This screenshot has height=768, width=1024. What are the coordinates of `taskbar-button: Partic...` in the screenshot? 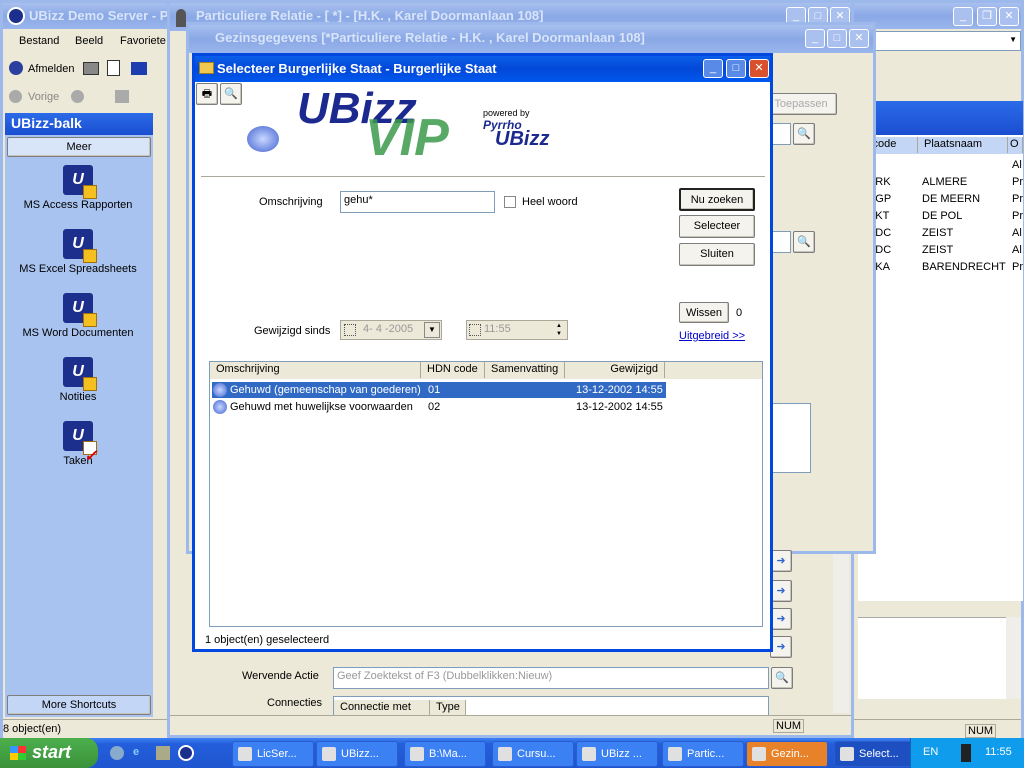 It's located at (703, 754).